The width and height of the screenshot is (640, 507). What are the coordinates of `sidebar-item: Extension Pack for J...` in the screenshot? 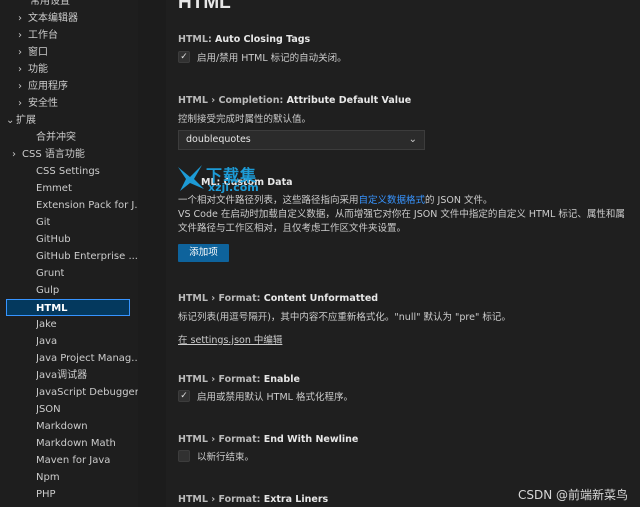 It's located at (87, 205).